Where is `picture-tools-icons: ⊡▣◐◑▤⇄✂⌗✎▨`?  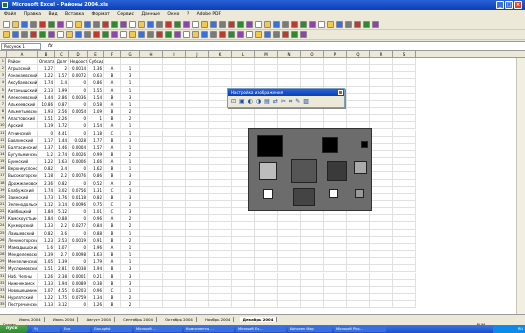 picture-tools-icons: ⊡▣◐◑▤⇄✂⌗✎▨ is located at coordinates (271, 102).